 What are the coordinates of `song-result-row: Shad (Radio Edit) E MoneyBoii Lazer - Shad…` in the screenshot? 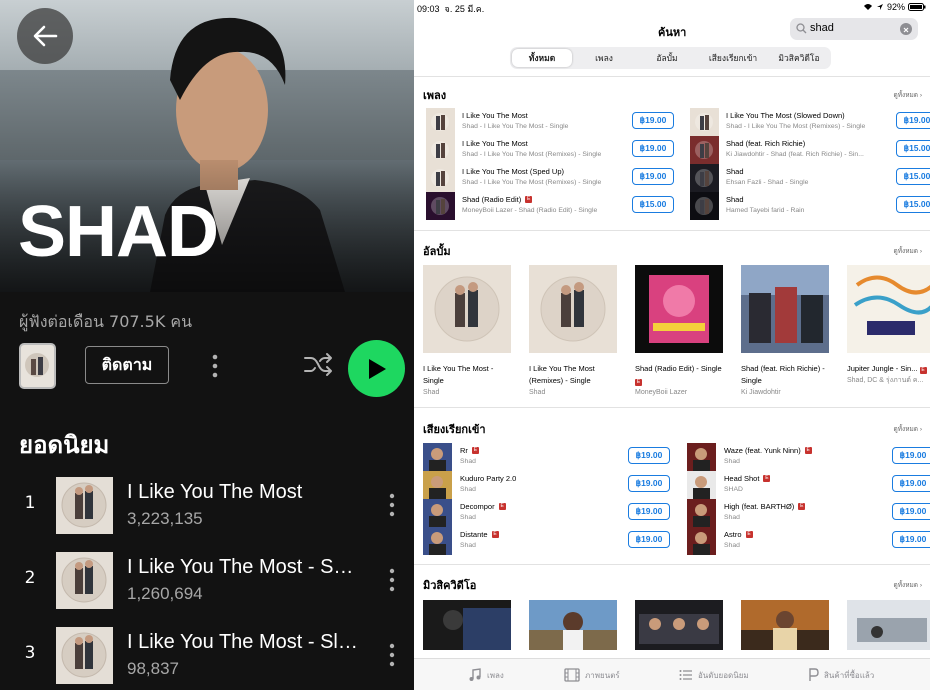 It's located at (545, 206).